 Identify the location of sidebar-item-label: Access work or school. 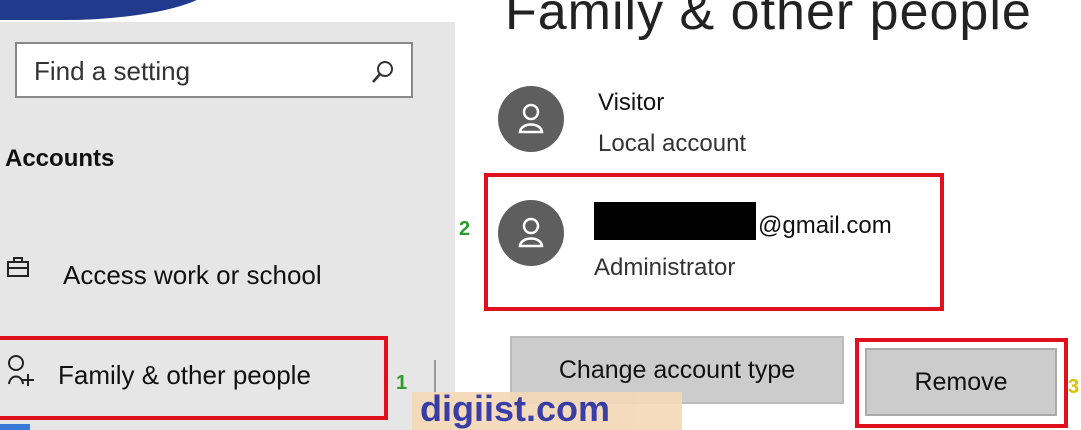
(192, 275).